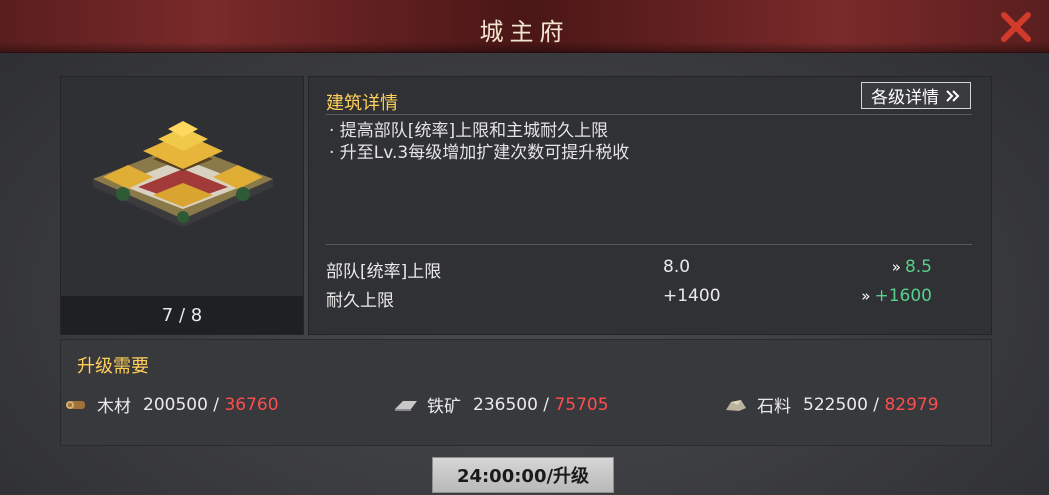 This screenshot has height=495, width=1049. Describe the element at coordinates (918, 267) in the screenshot. I see `stat-next-value: 8.5` at that location.